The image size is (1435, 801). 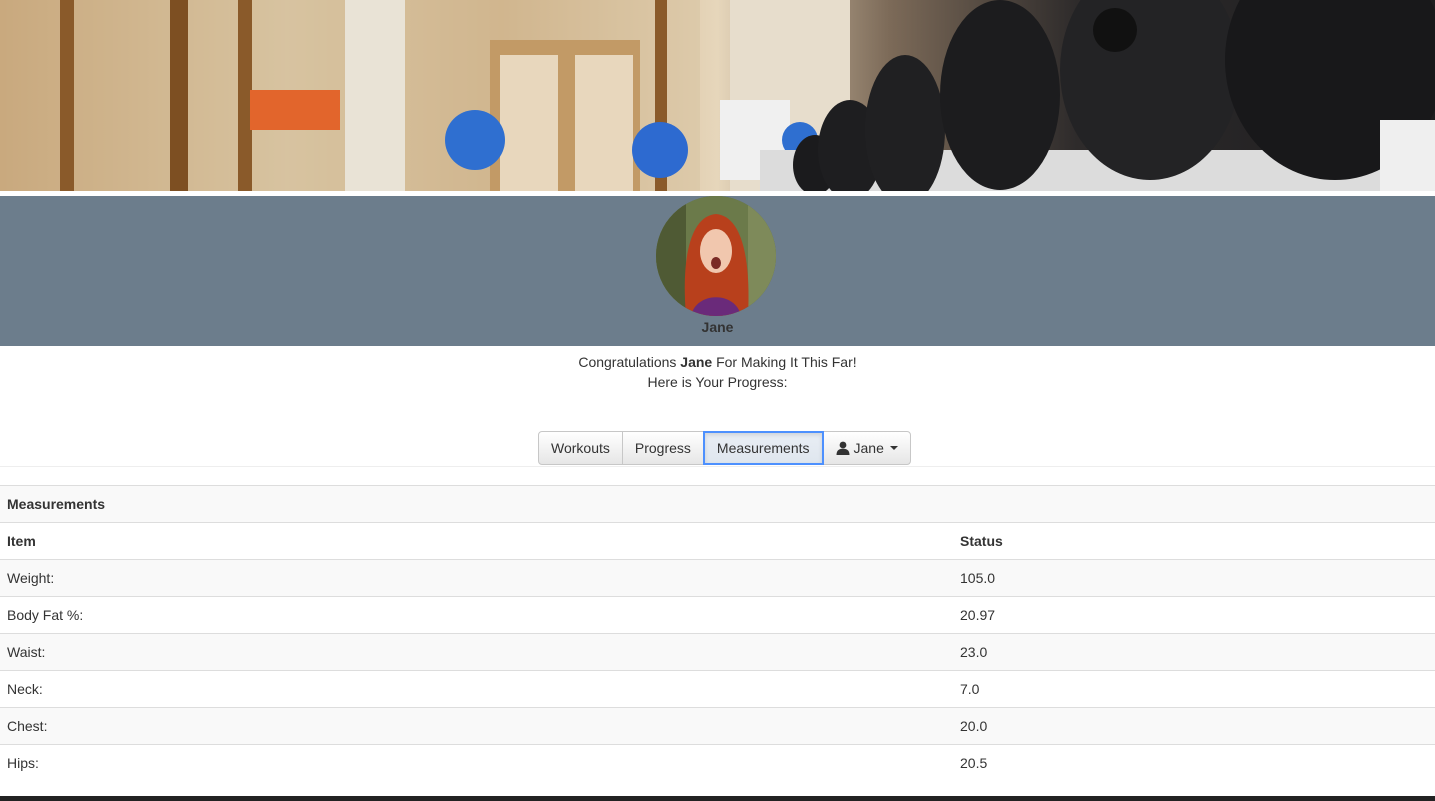 I want to click on caret-down-icon, so click(x=893, y=448).